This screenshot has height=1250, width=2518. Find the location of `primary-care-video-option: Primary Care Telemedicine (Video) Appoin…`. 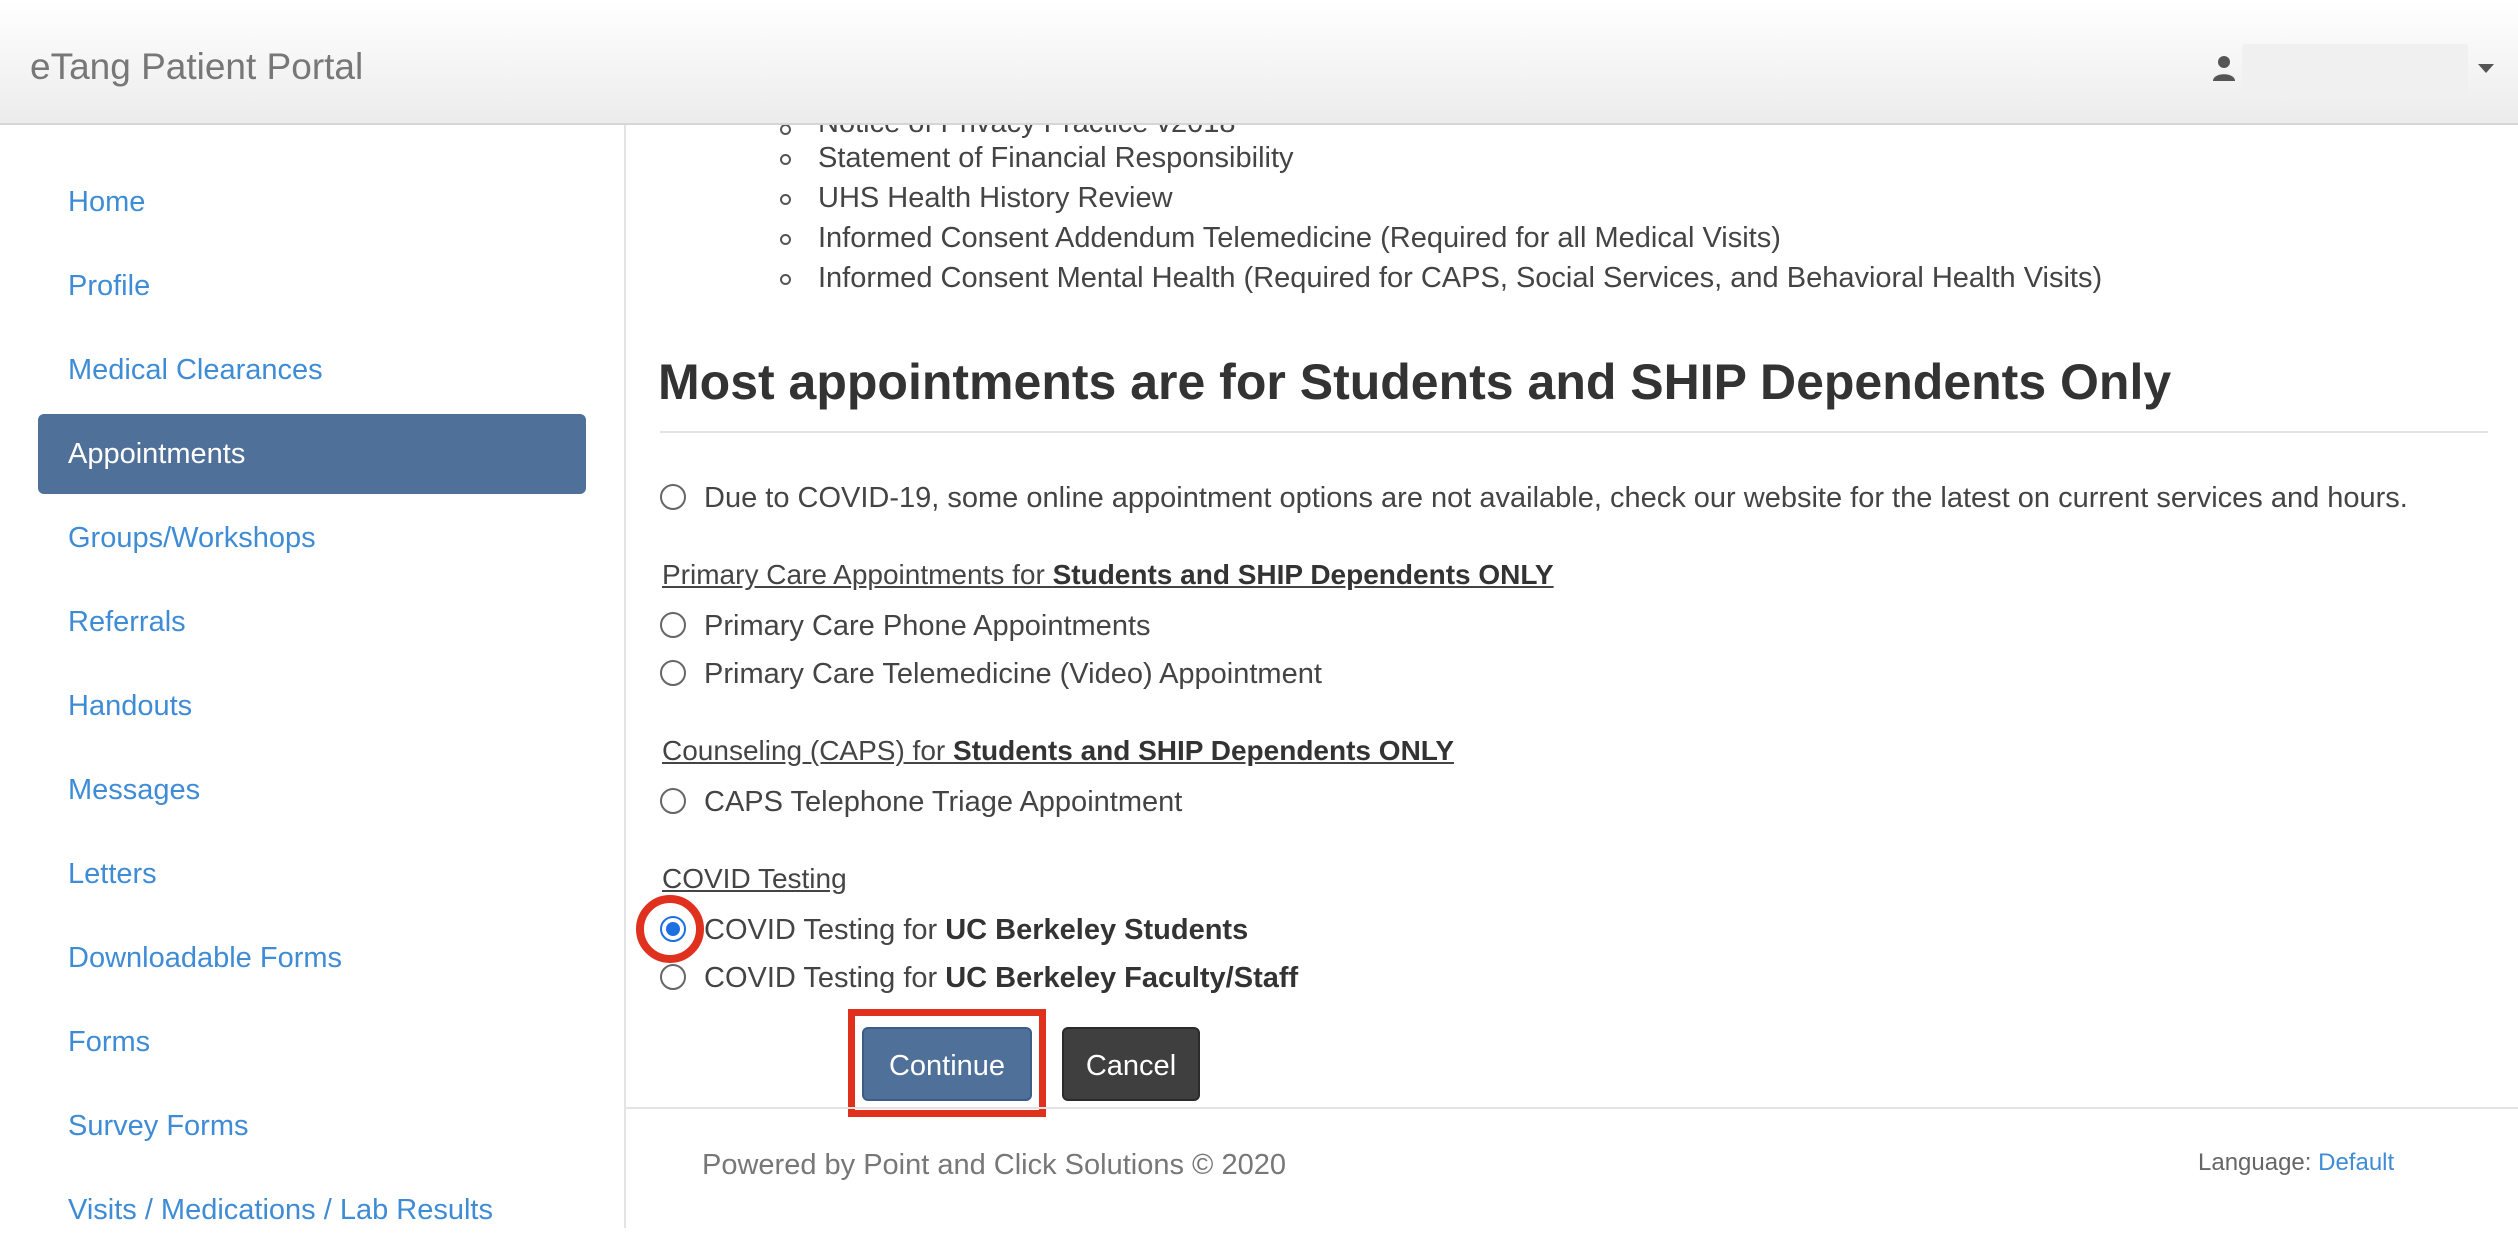

primary-care-video-option: Primary Care Telemedicine (Video) Appoin… is located at coordinates (1580, 674).